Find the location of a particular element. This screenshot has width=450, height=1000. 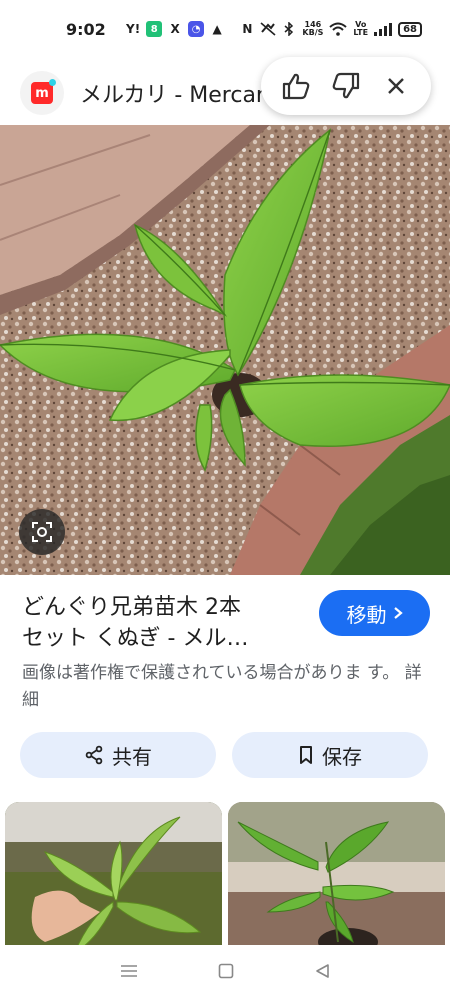

feedback-bar is located at coordinates (346, 86).